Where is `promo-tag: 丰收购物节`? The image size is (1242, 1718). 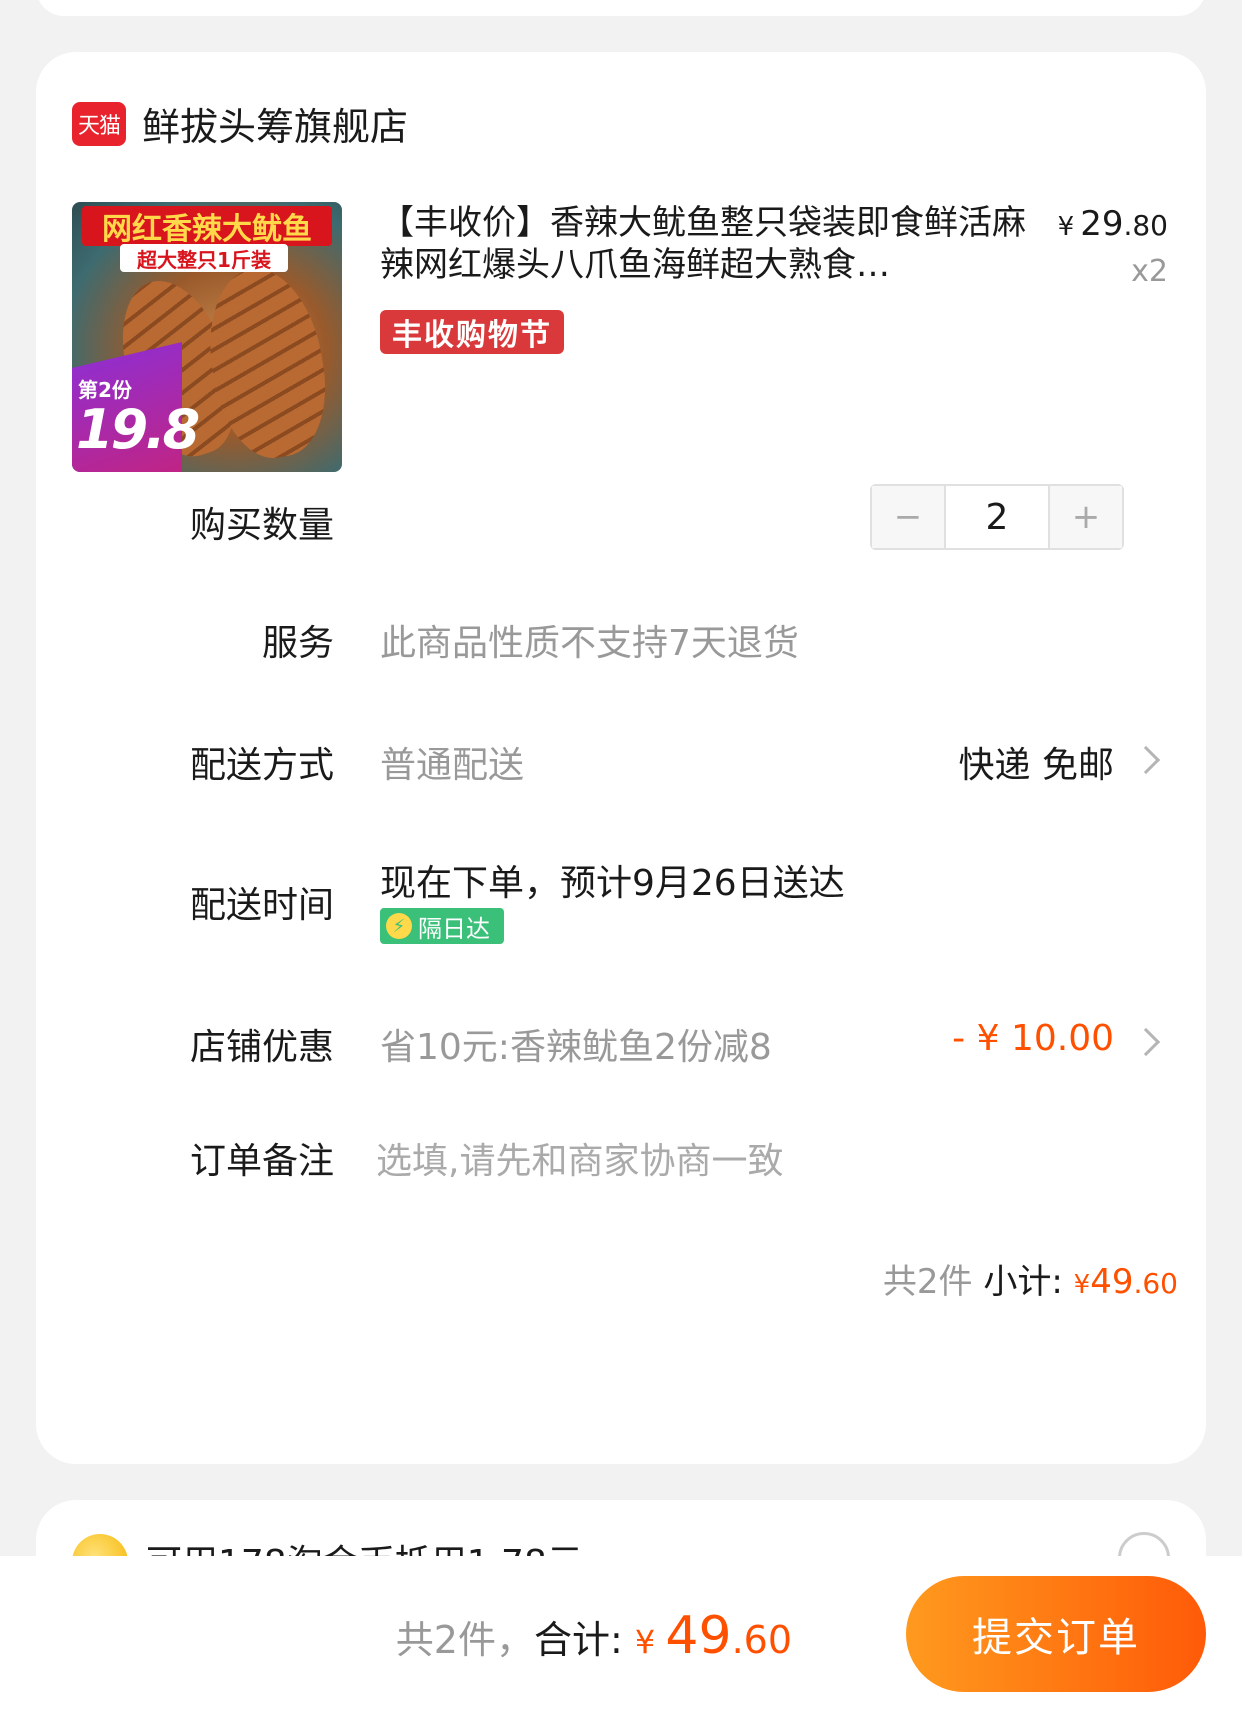 promo-tag: 丰收购物节 is located at coordinates (472, 332).